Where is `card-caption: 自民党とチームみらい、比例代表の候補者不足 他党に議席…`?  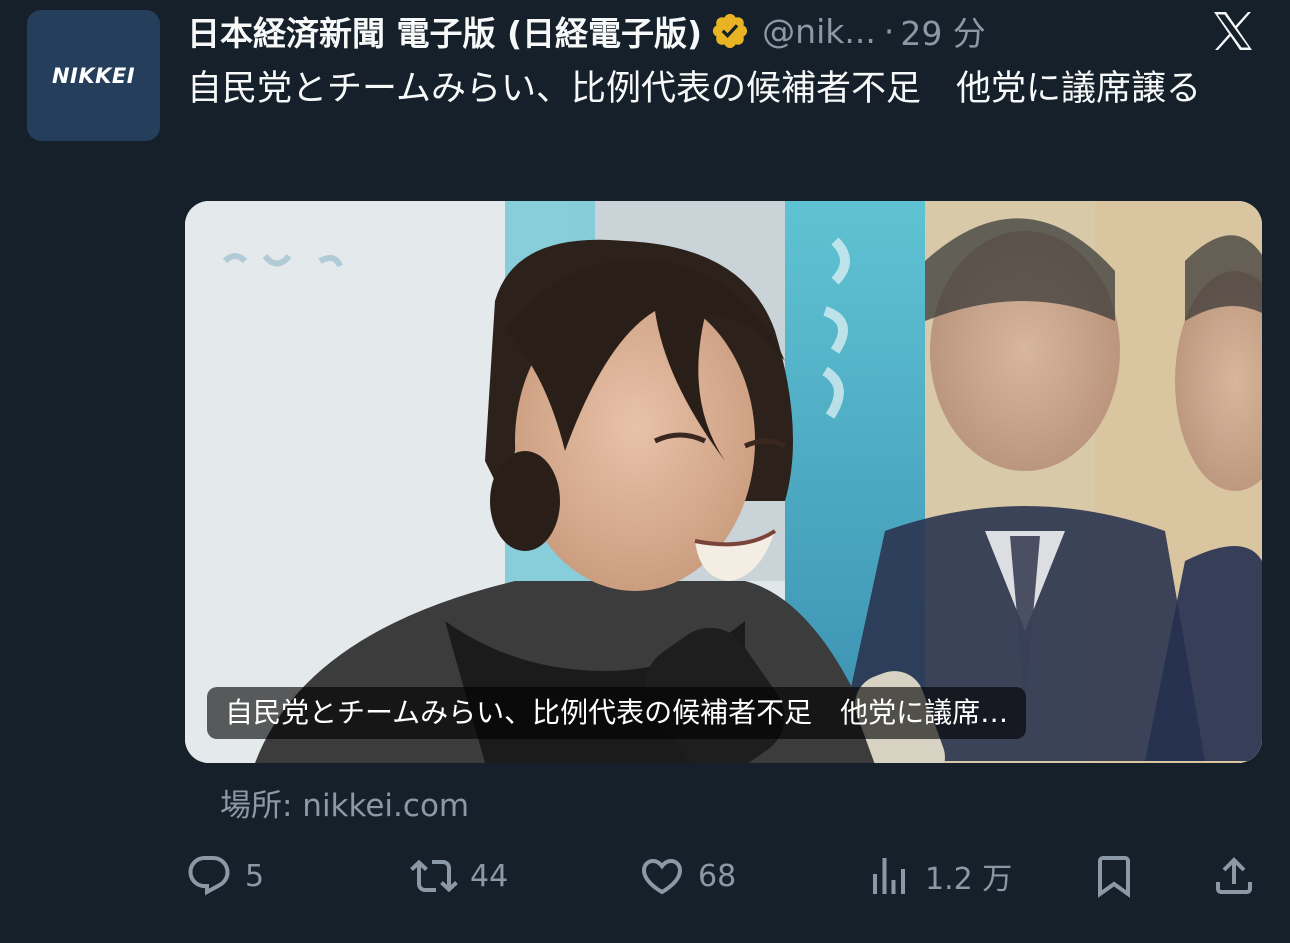 card-caption: 自民党とチームみらい、比例代表の候補者不足 他党に議席… is located at coordinates (617, 713).